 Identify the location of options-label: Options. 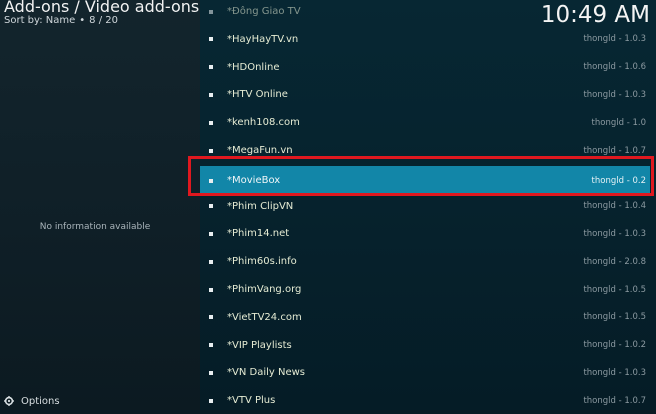
(40, 401).